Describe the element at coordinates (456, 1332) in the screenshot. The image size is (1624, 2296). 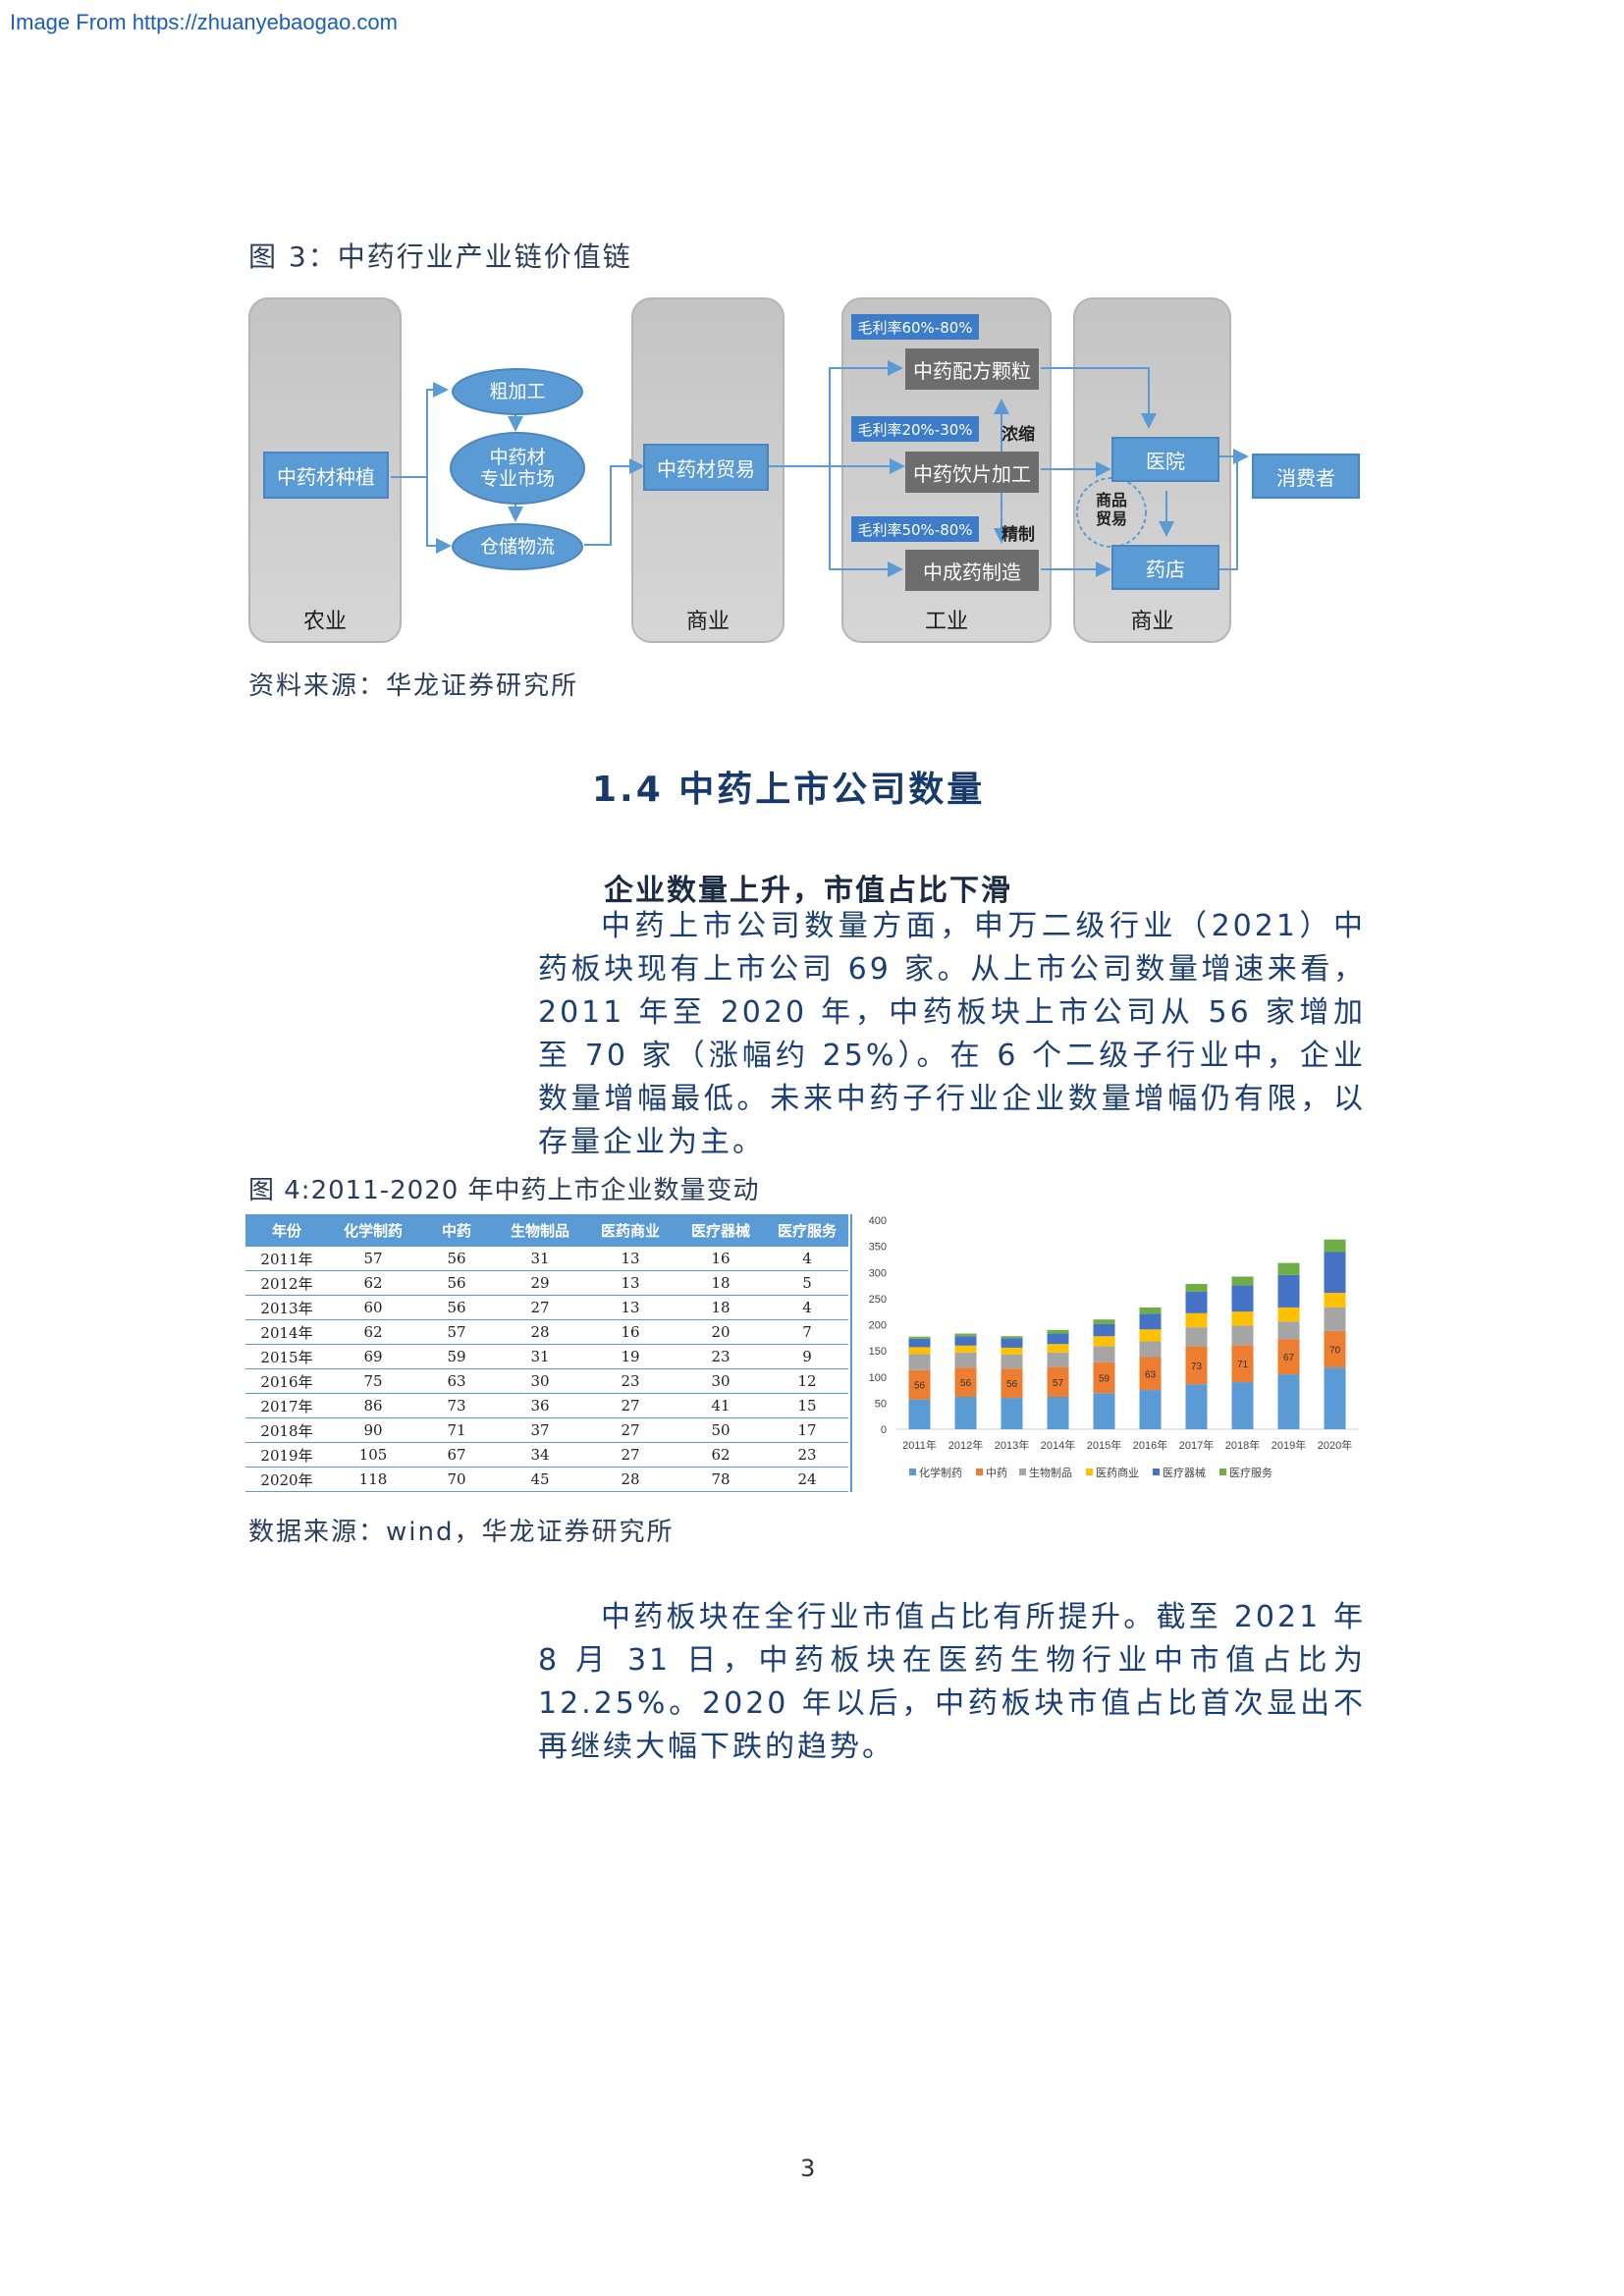
I see `table-cell: 57` at that location.